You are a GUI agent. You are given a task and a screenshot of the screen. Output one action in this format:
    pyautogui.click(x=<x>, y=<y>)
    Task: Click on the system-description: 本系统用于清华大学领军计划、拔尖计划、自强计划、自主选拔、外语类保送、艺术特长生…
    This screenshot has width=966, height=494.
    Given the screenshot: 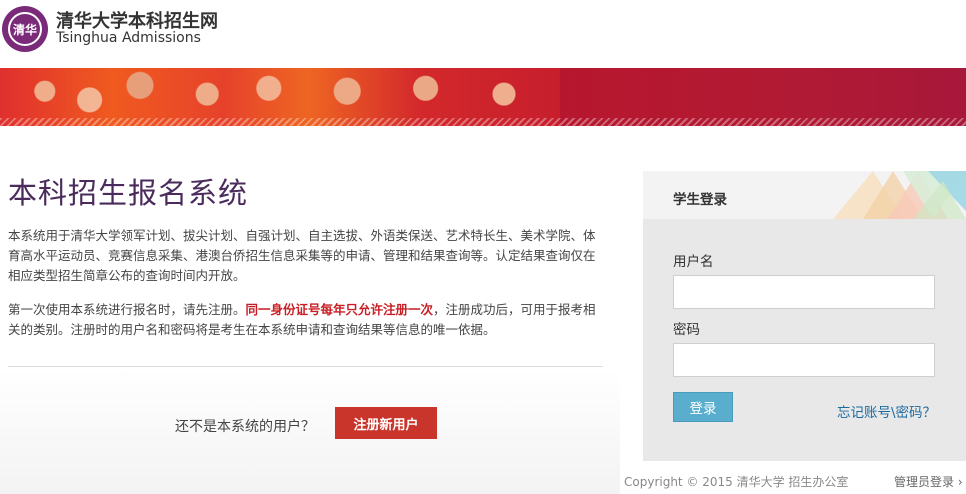 What is the action you would take?
    pyautogui.click(x=302, y=255)
    